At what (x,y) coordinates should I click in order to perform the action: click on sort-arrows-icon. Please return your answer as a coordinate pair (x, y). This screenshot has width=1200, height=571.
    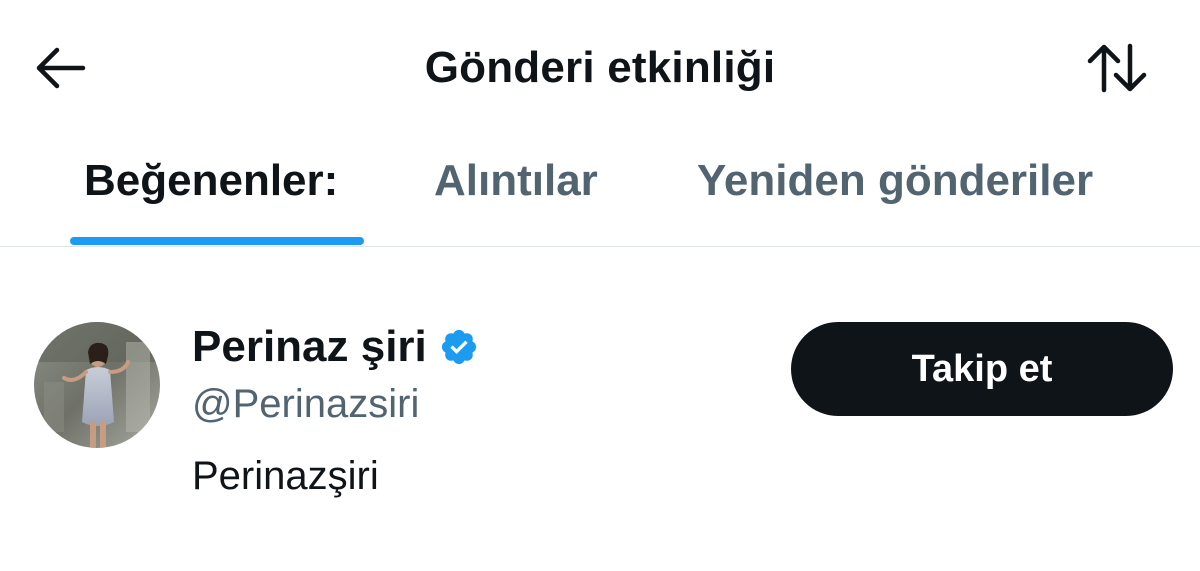
    Looking at the image, I should click on (1117, 68).